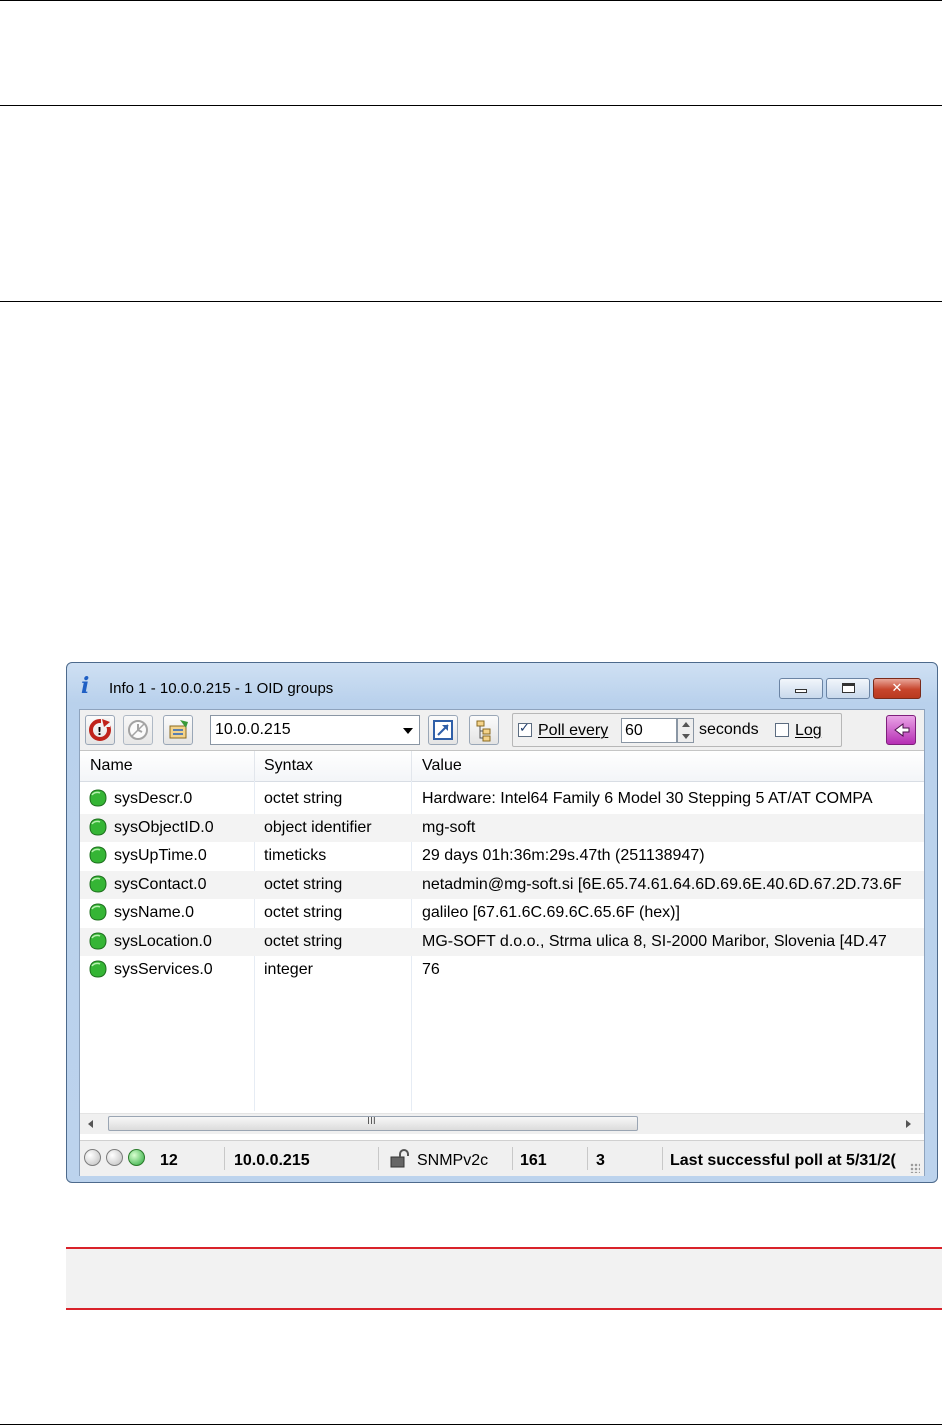 The width and height of the screenshot is (942, 1426). What do you see at coordinates (502, 766) in the screenshot?
I see `list-header: Name Syntax Value` at bounding box center [502, 766].